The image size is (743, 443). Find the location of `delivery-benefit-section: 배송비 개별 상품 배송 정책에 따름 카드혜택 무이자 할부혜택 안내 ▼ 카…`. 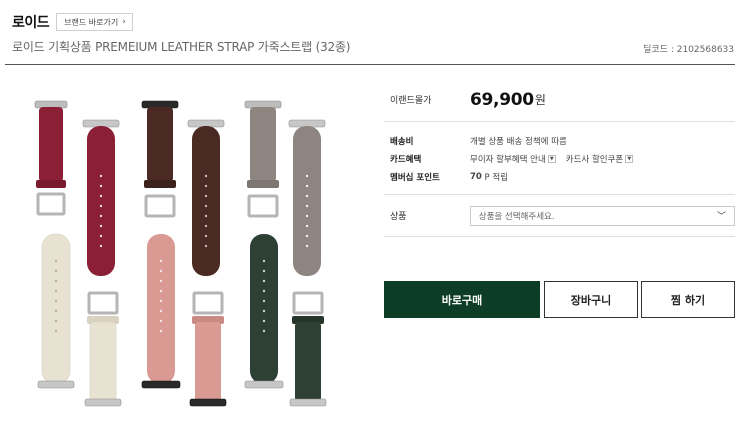

delivery-benefit-section: 배송비 개별 상품 배송 정책에 따름 카드혜택 무이자 할부혜택 안내 ▼ 카… is located at coordinates (559, 158).